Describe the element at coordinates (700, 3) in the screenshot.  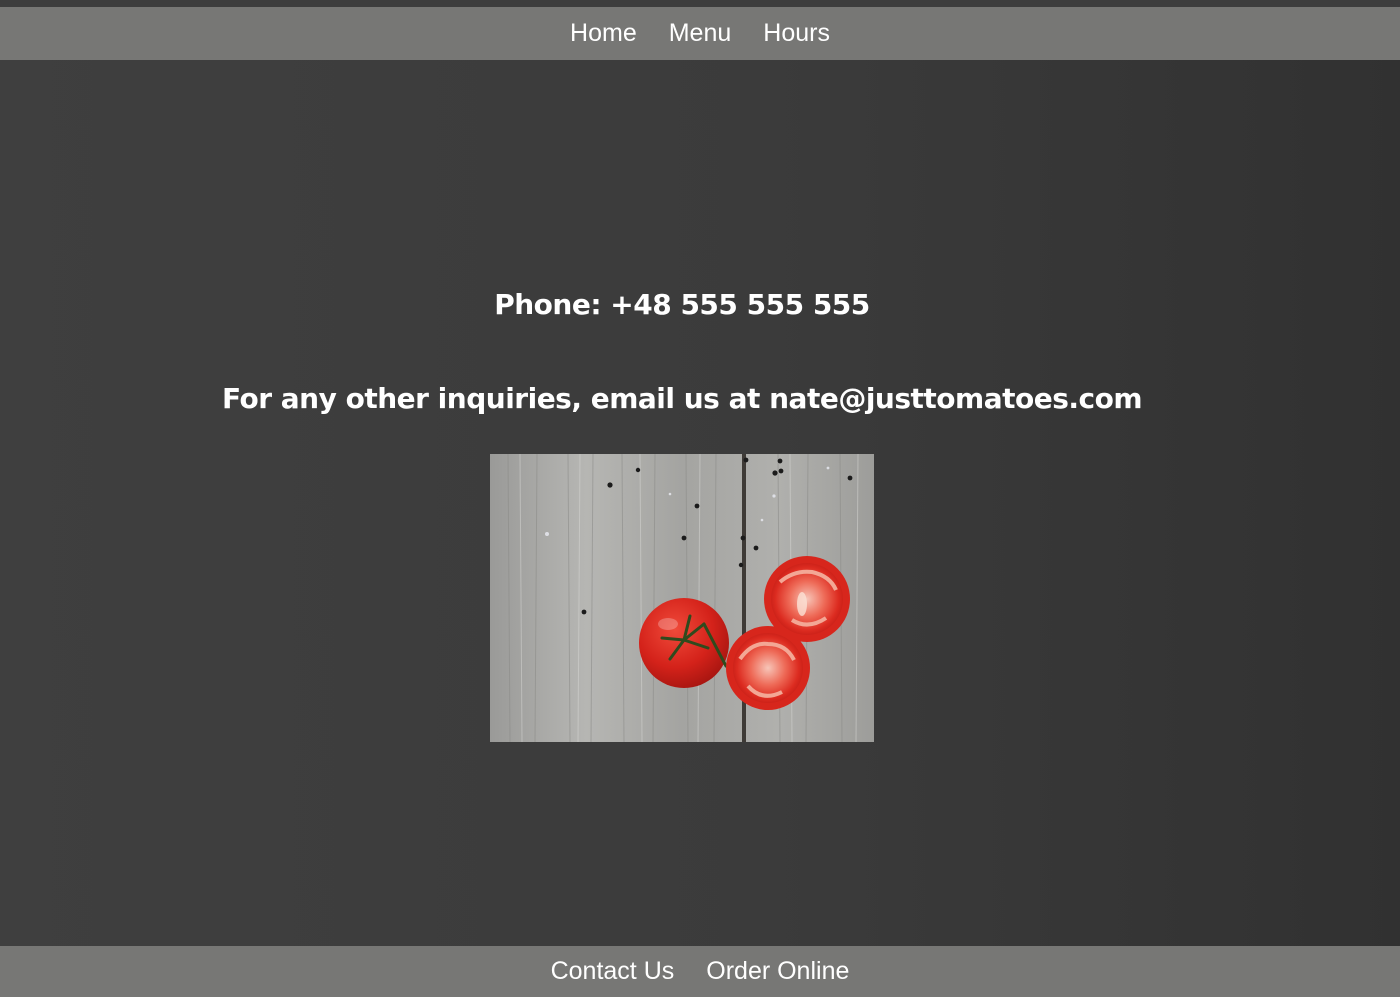
I see `top-edge-strip` at that location.